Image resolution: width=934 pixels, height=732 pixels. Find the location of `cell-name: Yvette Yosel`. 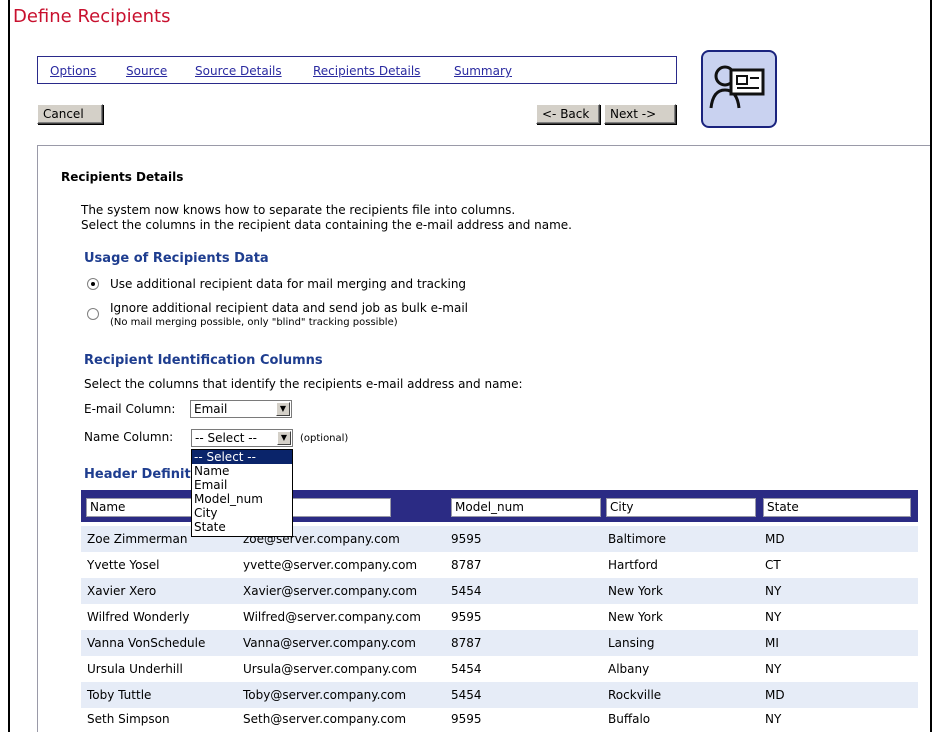

cell-name: Yvette Yosel is located at coordinates (123, 565).